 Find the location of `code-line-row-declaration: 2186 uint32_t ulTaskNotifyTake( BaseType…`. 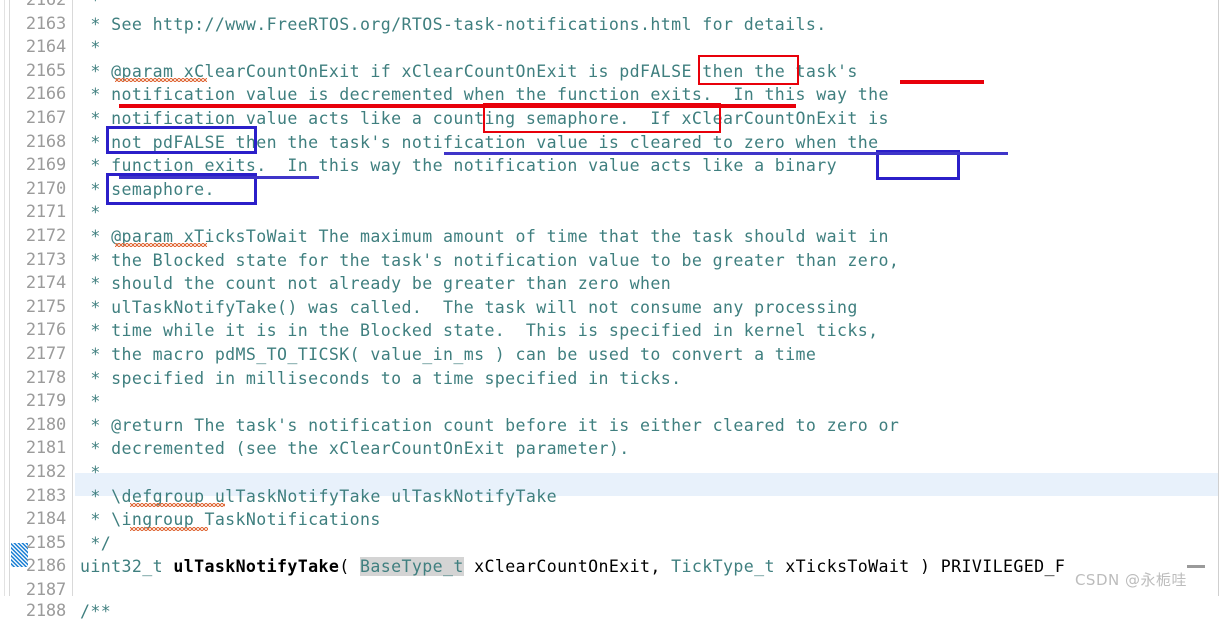

code-line-row-declaration: 2186 uint32_t ulTaskNotifyTake( BaseType… is located at coordinates (612, 567).